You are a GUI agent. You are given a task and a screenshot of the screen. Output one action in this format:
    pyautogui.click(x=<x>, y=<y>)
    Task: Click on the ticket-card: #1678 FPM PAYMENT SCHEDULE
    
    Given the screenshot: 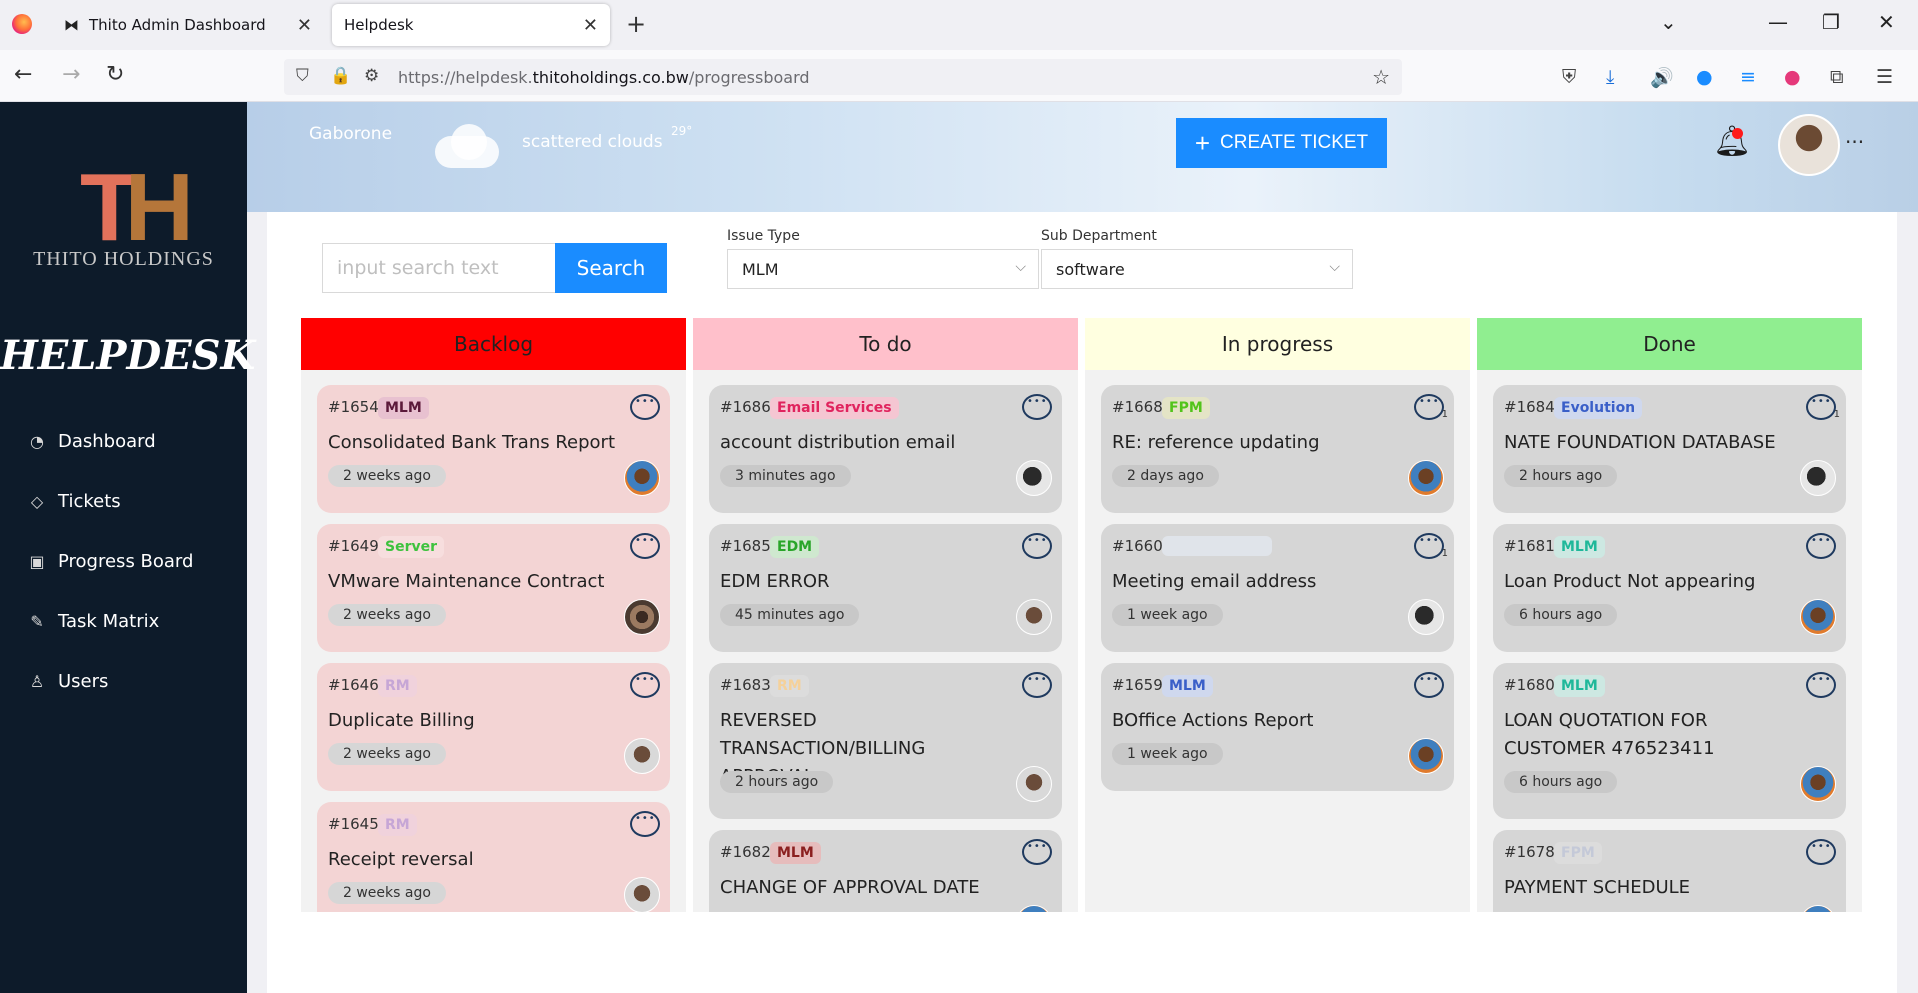 What is the action you would take?
    pyautogui.click(x=1669, y=871)
    